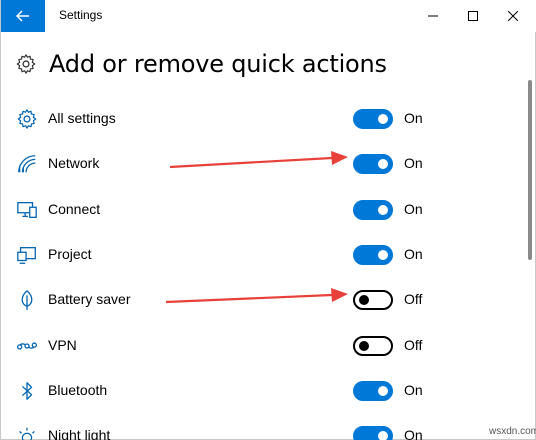  What do you see at coordinates (261, 119) in the screenshot?
I see `quick-action-row-all-settings: All settings On` at bounding box center [261, 119].